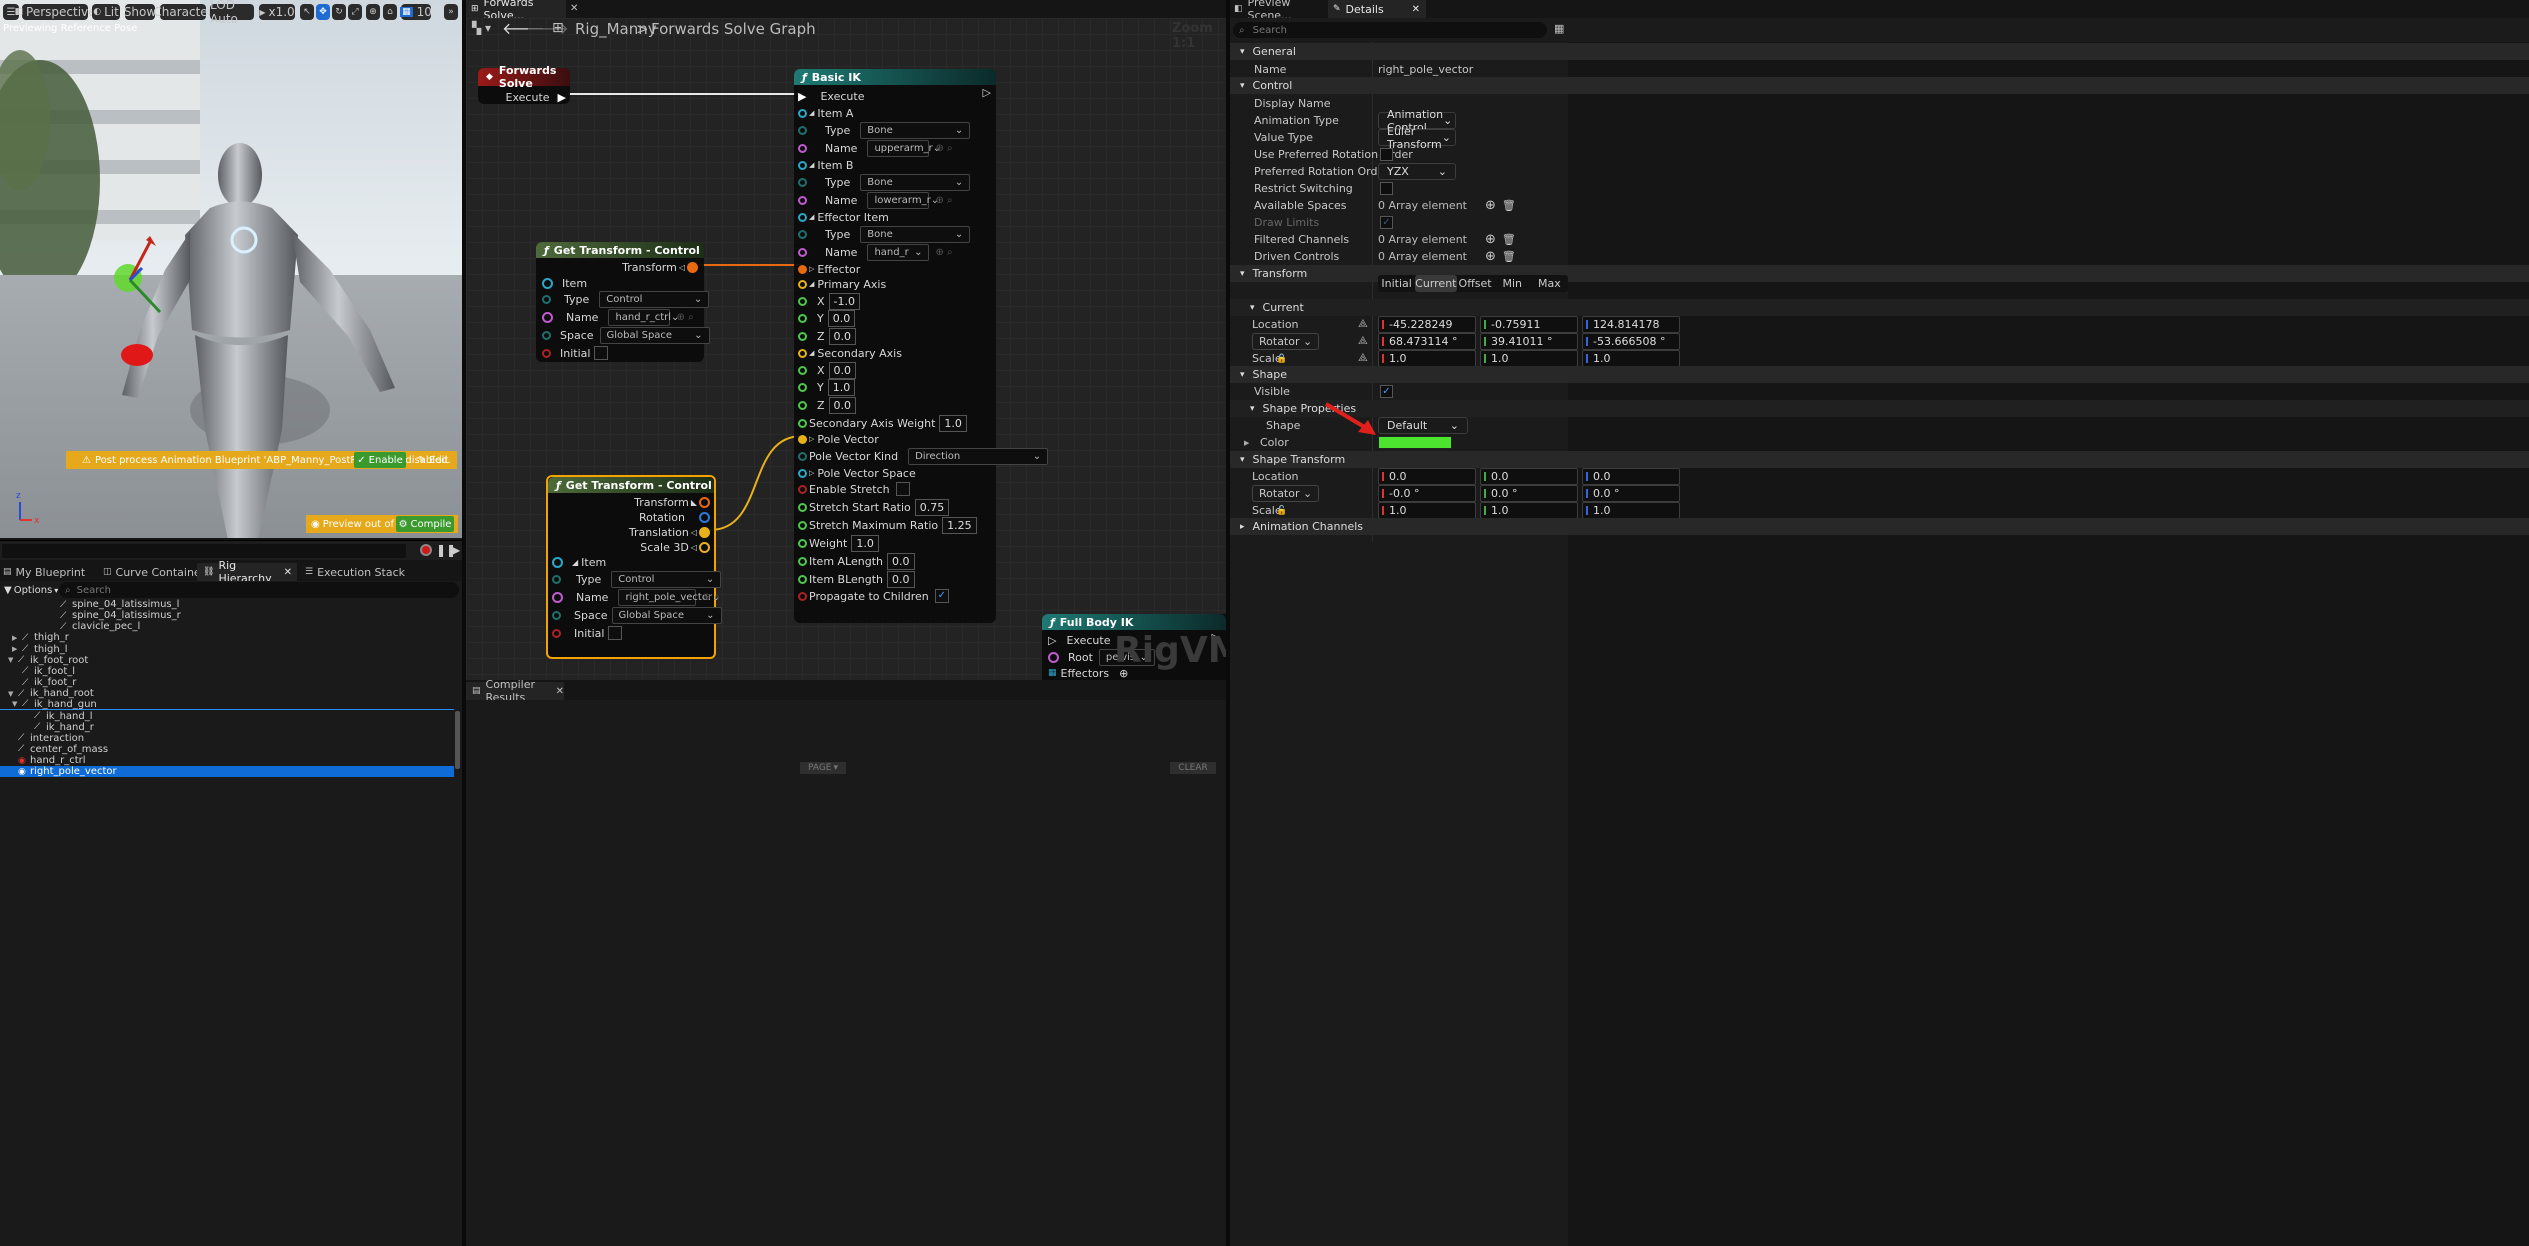 The image size is (2529, 1246). Describe the element at coordinates (1559, 28) in the screenshot. I see `property-matrix-icon: ▦` at that location.